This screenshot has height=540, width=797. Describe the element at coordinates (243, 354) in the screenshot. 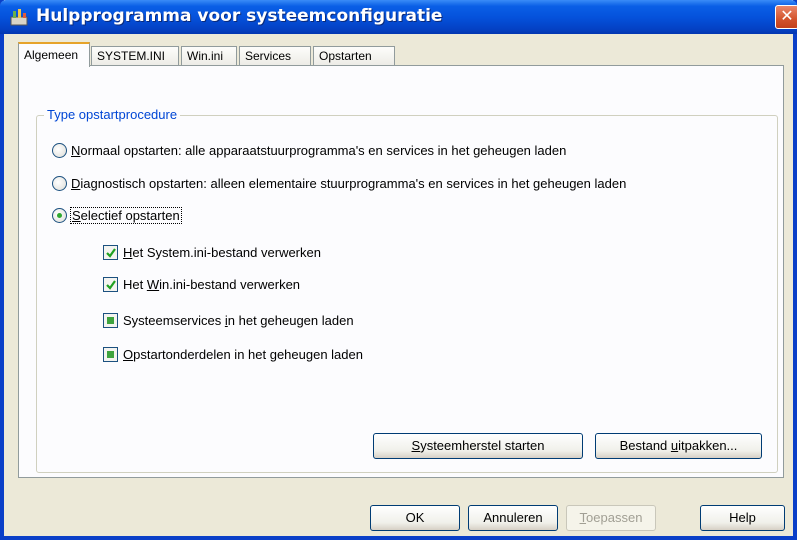

I see `checkbox-startup-items-label: Opstartonderdelen in het geheugen laden` at that location.